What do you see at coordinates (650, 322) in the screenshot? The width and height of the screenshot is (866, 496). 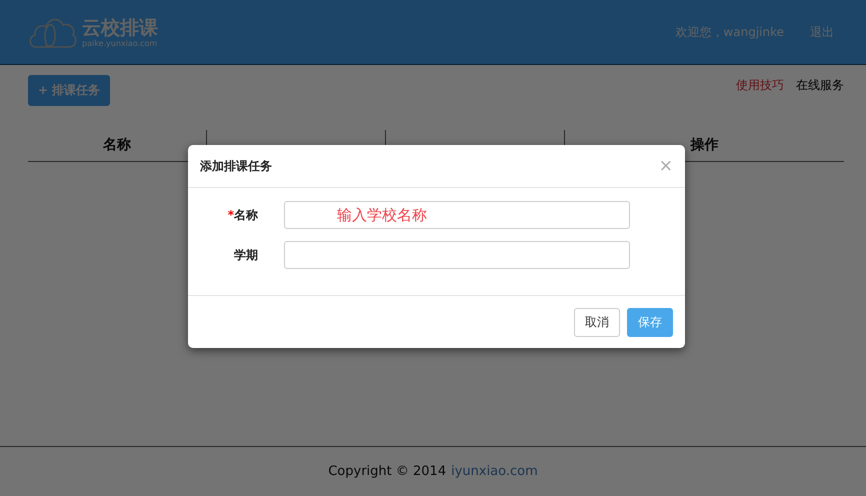 I see `save-button: 保存` at bounding box center [650, 322].